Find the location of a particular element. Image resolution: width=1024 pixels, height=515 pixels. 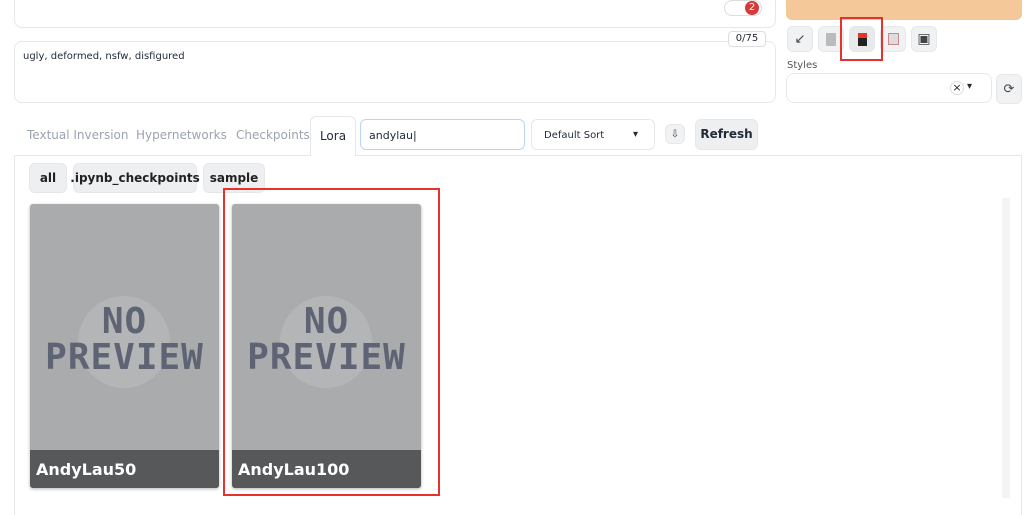

save-icon: ▣ is located at coordinates (924, 39).